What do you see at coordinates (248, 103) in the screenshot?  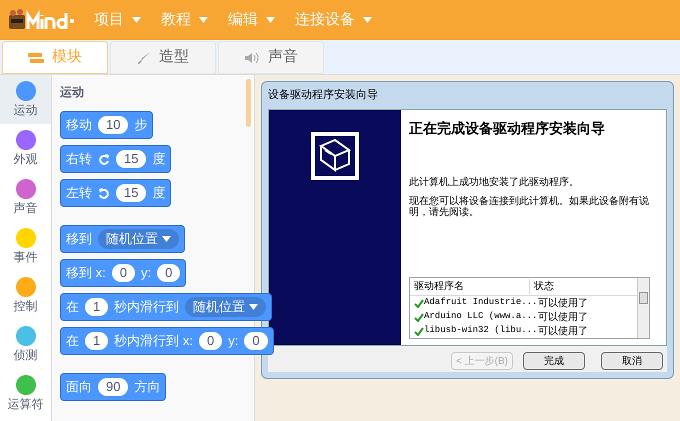 I see `scrollbar-thumb` at bounding box center [248, 103].